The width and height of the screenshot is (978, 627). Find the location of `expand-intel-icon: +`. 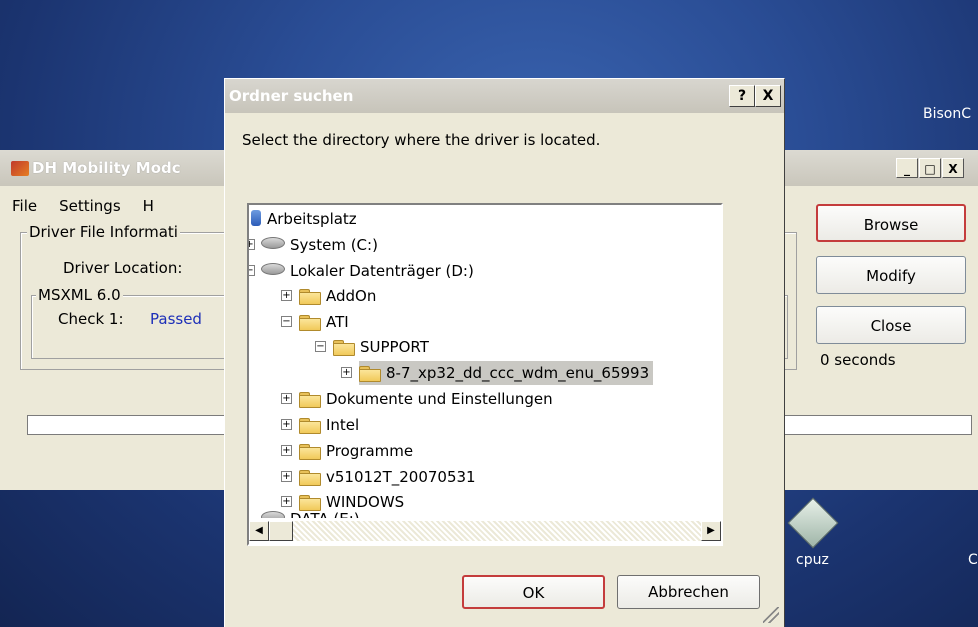

expand-intel-icon: + is located at coordinates (286, 424).